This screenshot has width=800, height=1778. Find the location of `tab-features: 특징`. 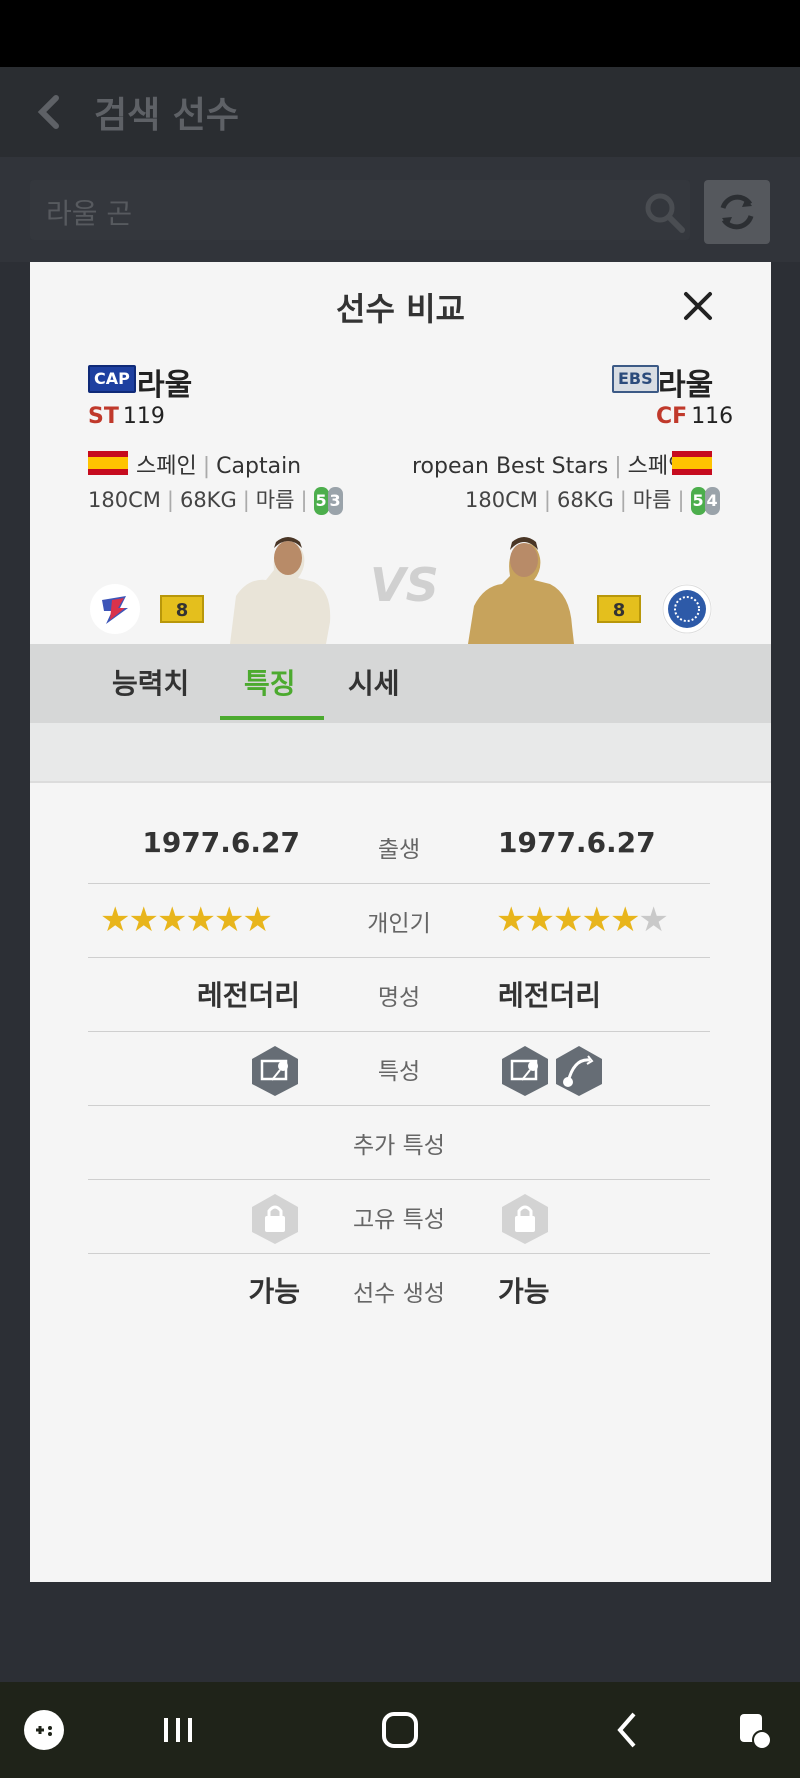

tab-features: 특징 is located at coordinates (270, 682).